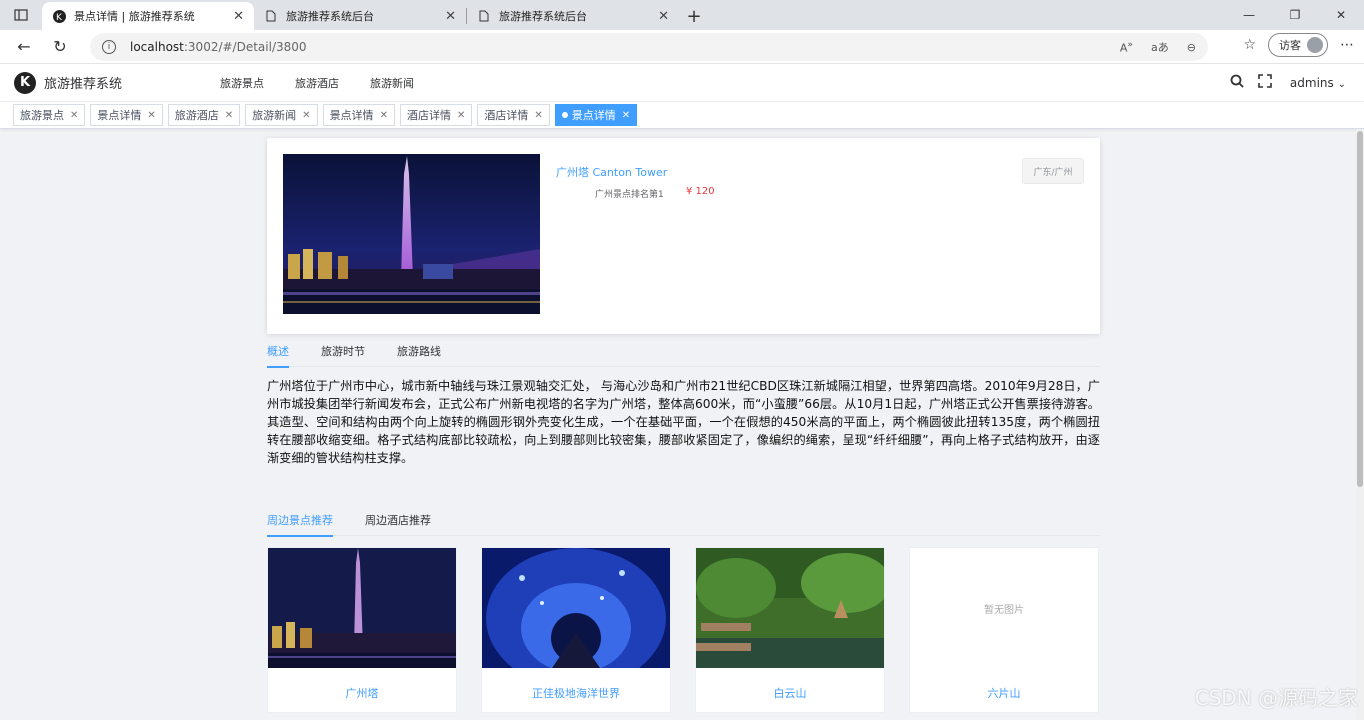 The height and width of the screenshot is (720, 1364). I want to click on fullscreen-icon, so click(1265, 83).